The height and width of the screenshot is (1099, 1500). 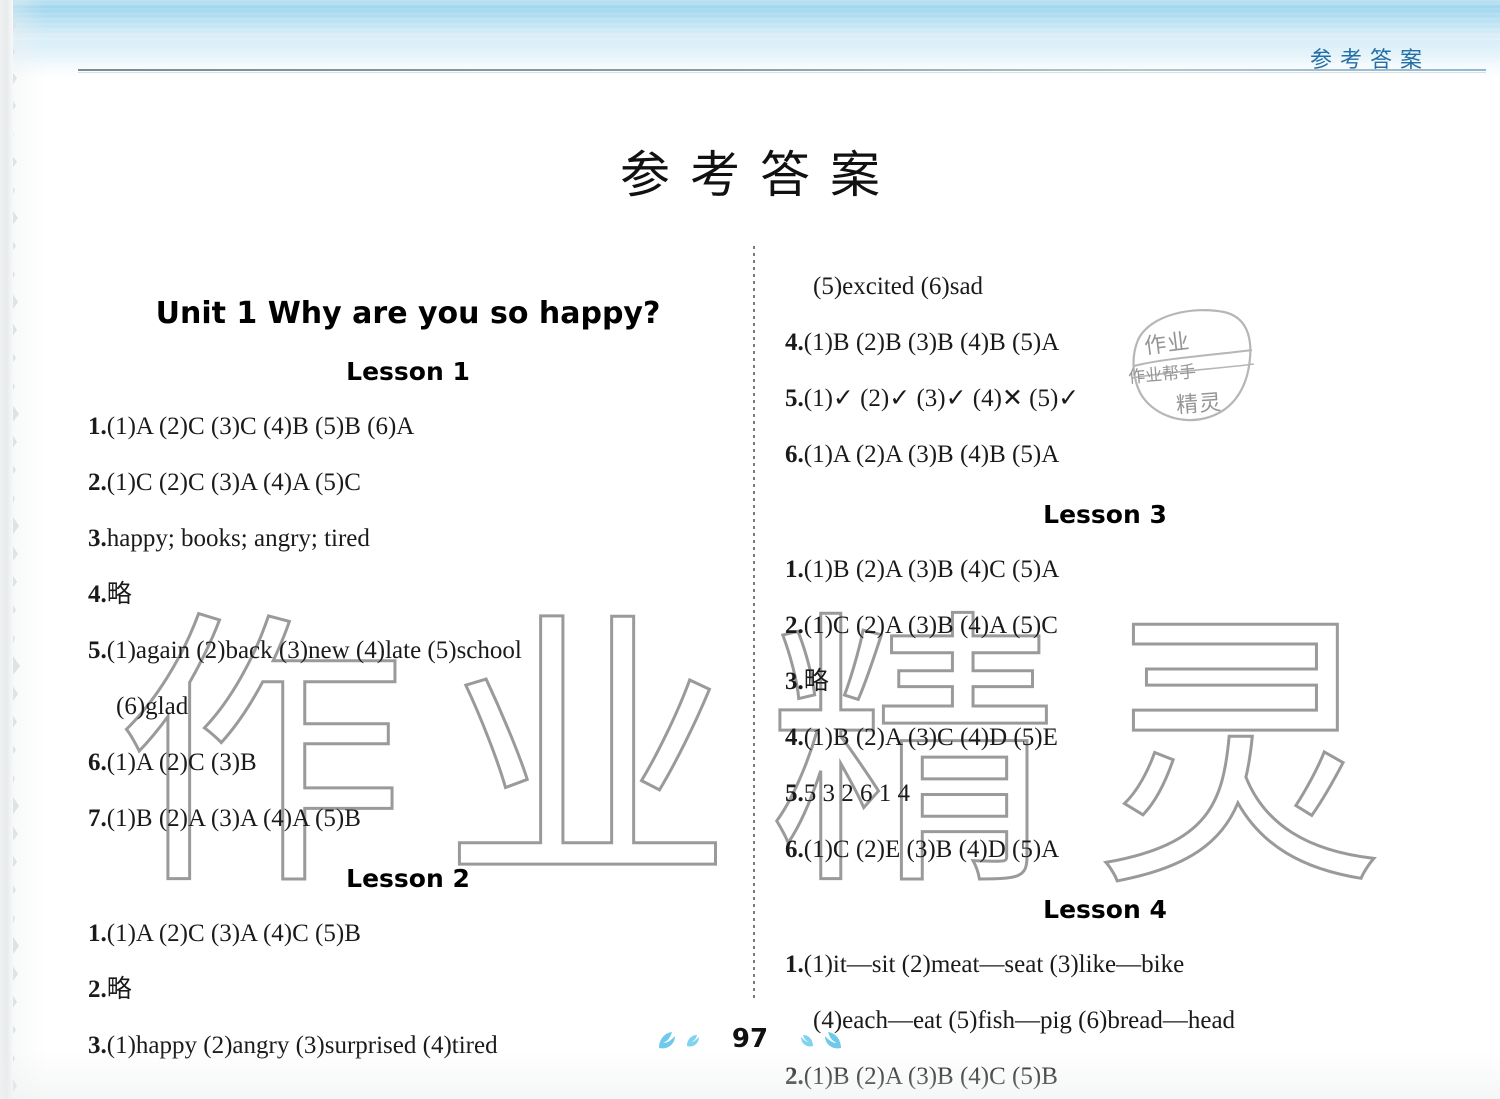 I want to click on answer-row: 1.(1)A (2)C (3)C (4)B (5)B (6)A, so click(x=408, y=427).